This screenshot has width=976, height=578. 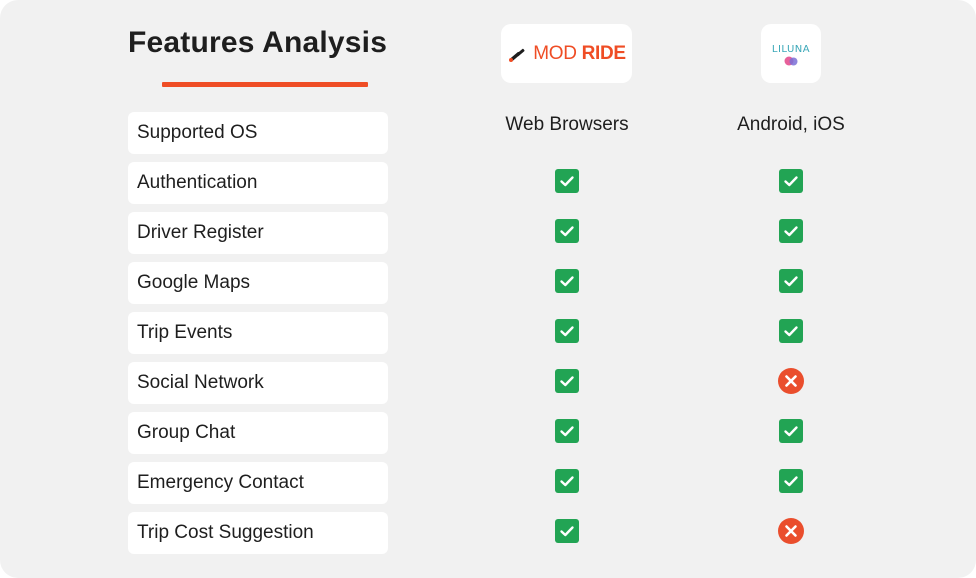 I want to click on feature-label: Trip Events, so click(x=258, y=333).